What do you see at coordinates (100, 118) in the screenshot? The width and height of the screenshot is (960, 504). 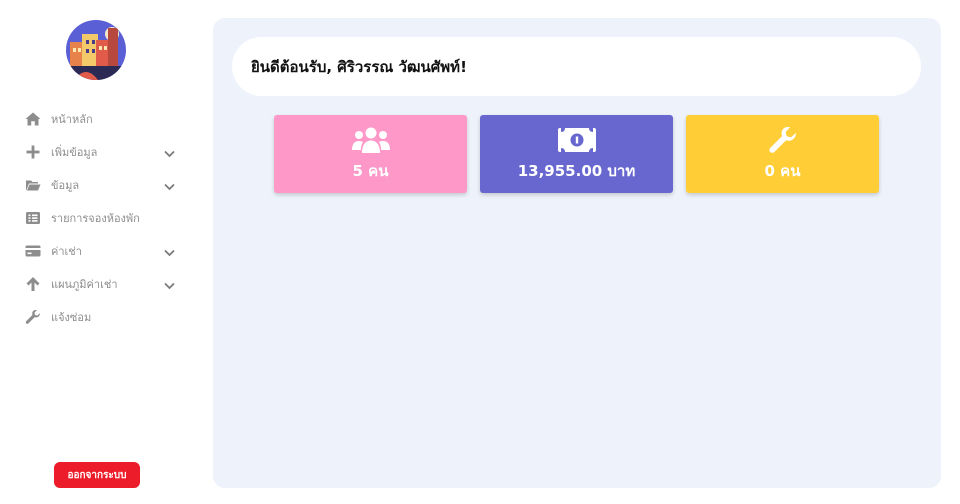 I see `sidebar-item-home: หน้าหลัก` at bounding box center [100, 118].